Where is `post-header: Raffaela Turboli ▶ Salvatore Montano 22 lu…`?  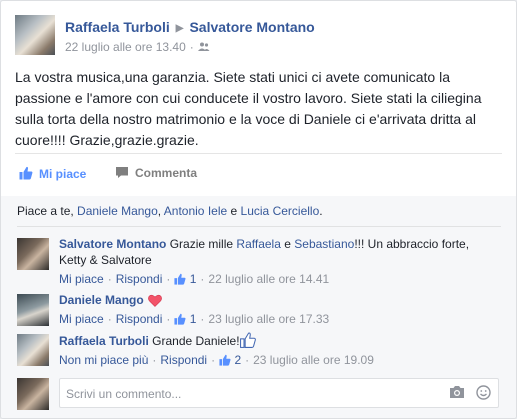
post-header: Raffaela Turboli ▶ Salvatore Montano 22 lu… is located at coordinates (260, 35).